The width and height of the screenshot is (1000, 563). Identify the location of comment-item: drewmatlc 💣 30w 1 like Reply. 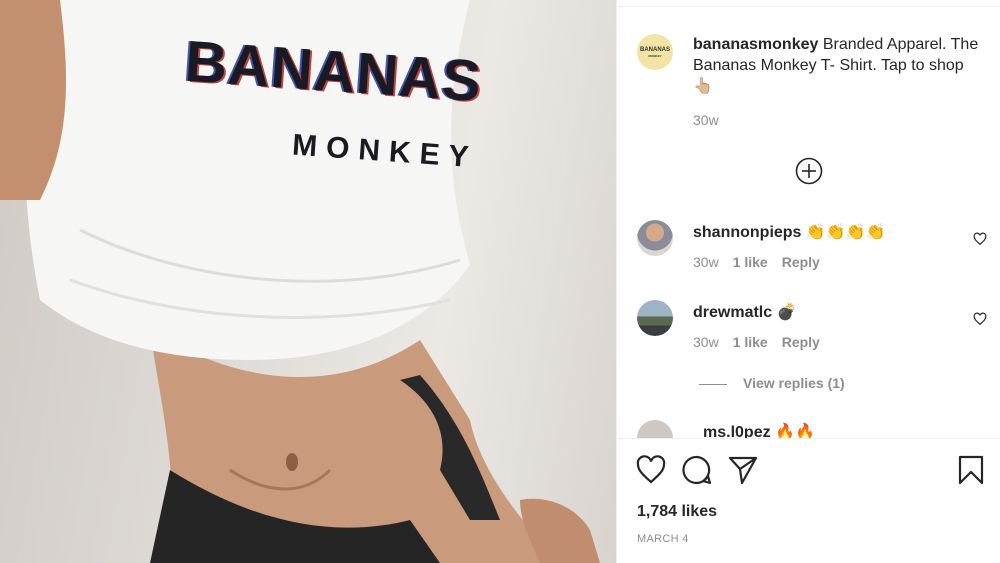
(812, 330).